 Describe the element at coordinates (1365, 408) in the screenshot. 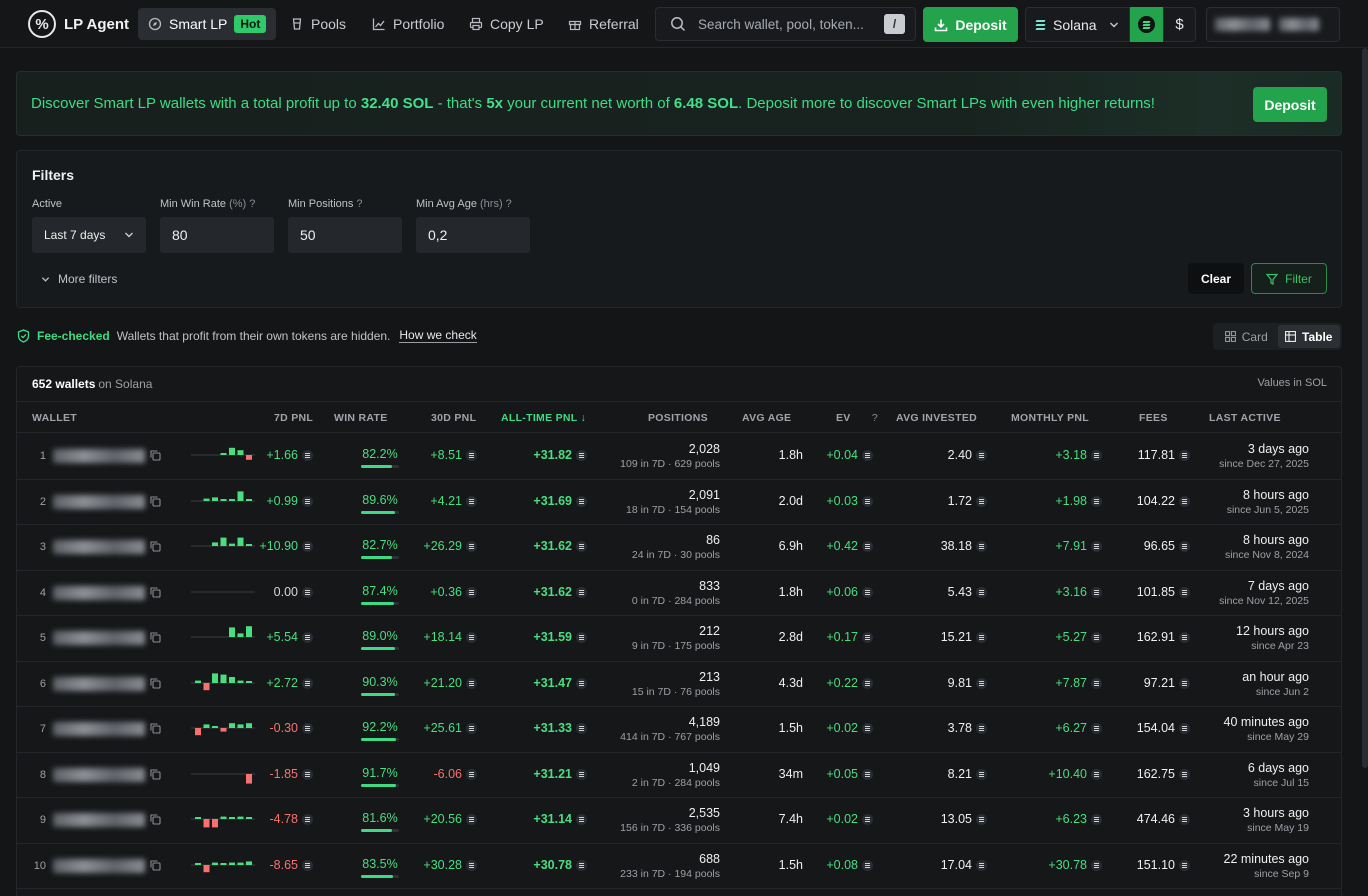

I see `page-scrollbar` at that location.